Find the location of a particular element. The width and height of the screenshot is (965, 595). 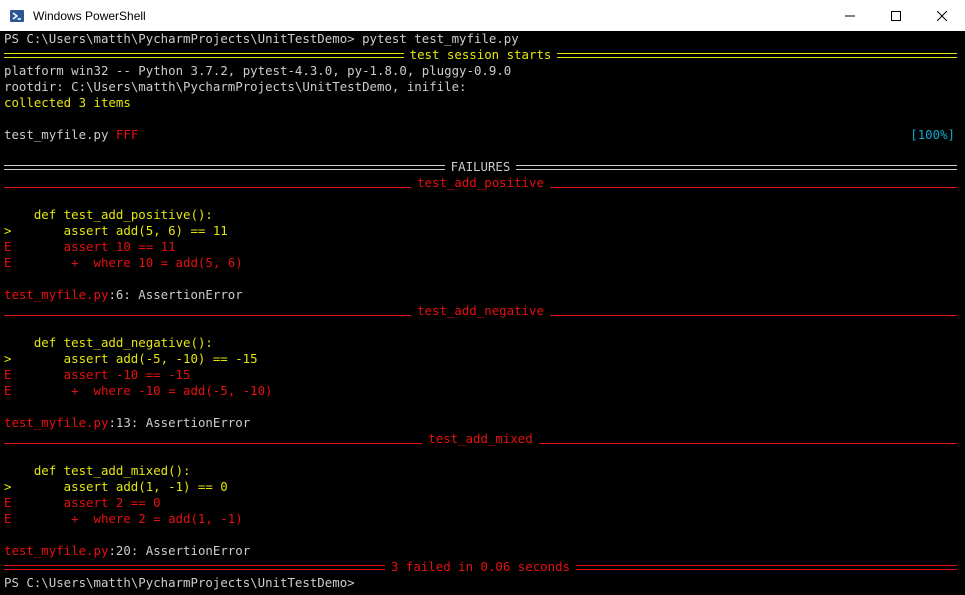

error-line: E assert 2 == 0 is located at coordinates (82, 502).